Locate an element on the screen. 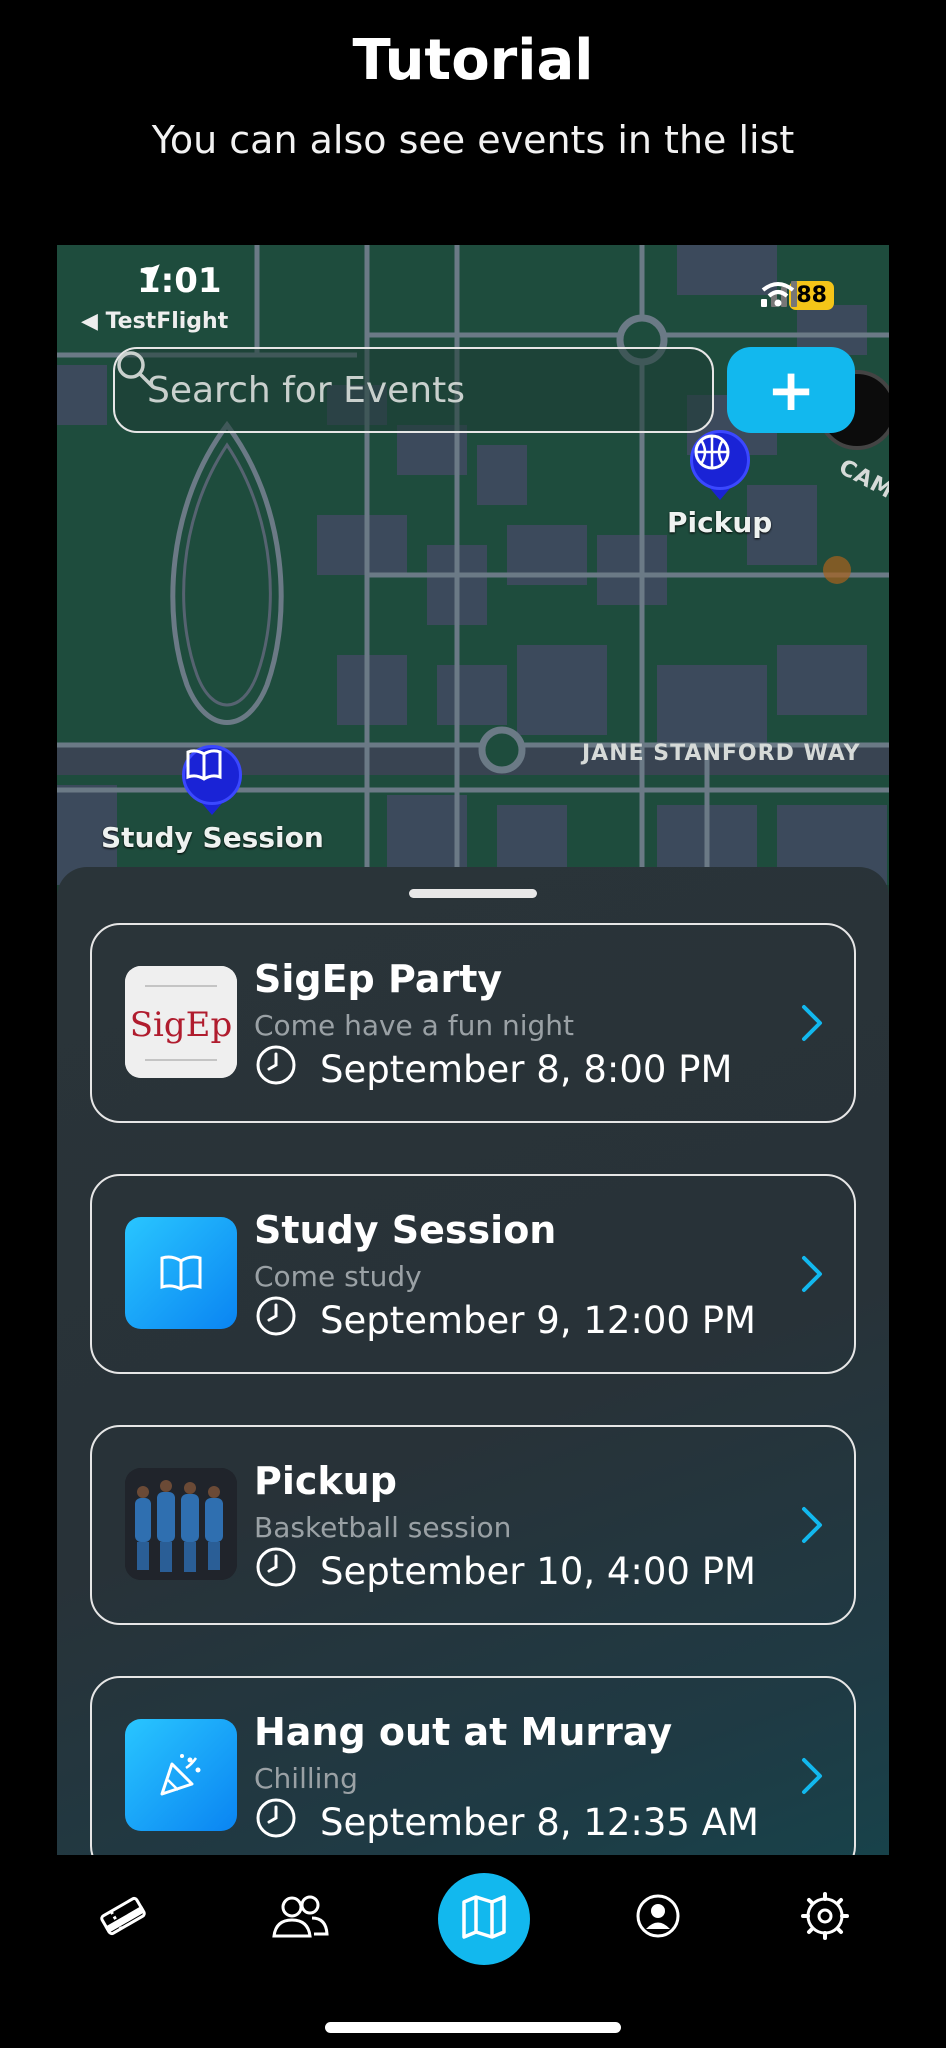 This screenshot has height=2048, width=946. event-time: September 9, 12:00 PM is located at coordinates (505, 1320).